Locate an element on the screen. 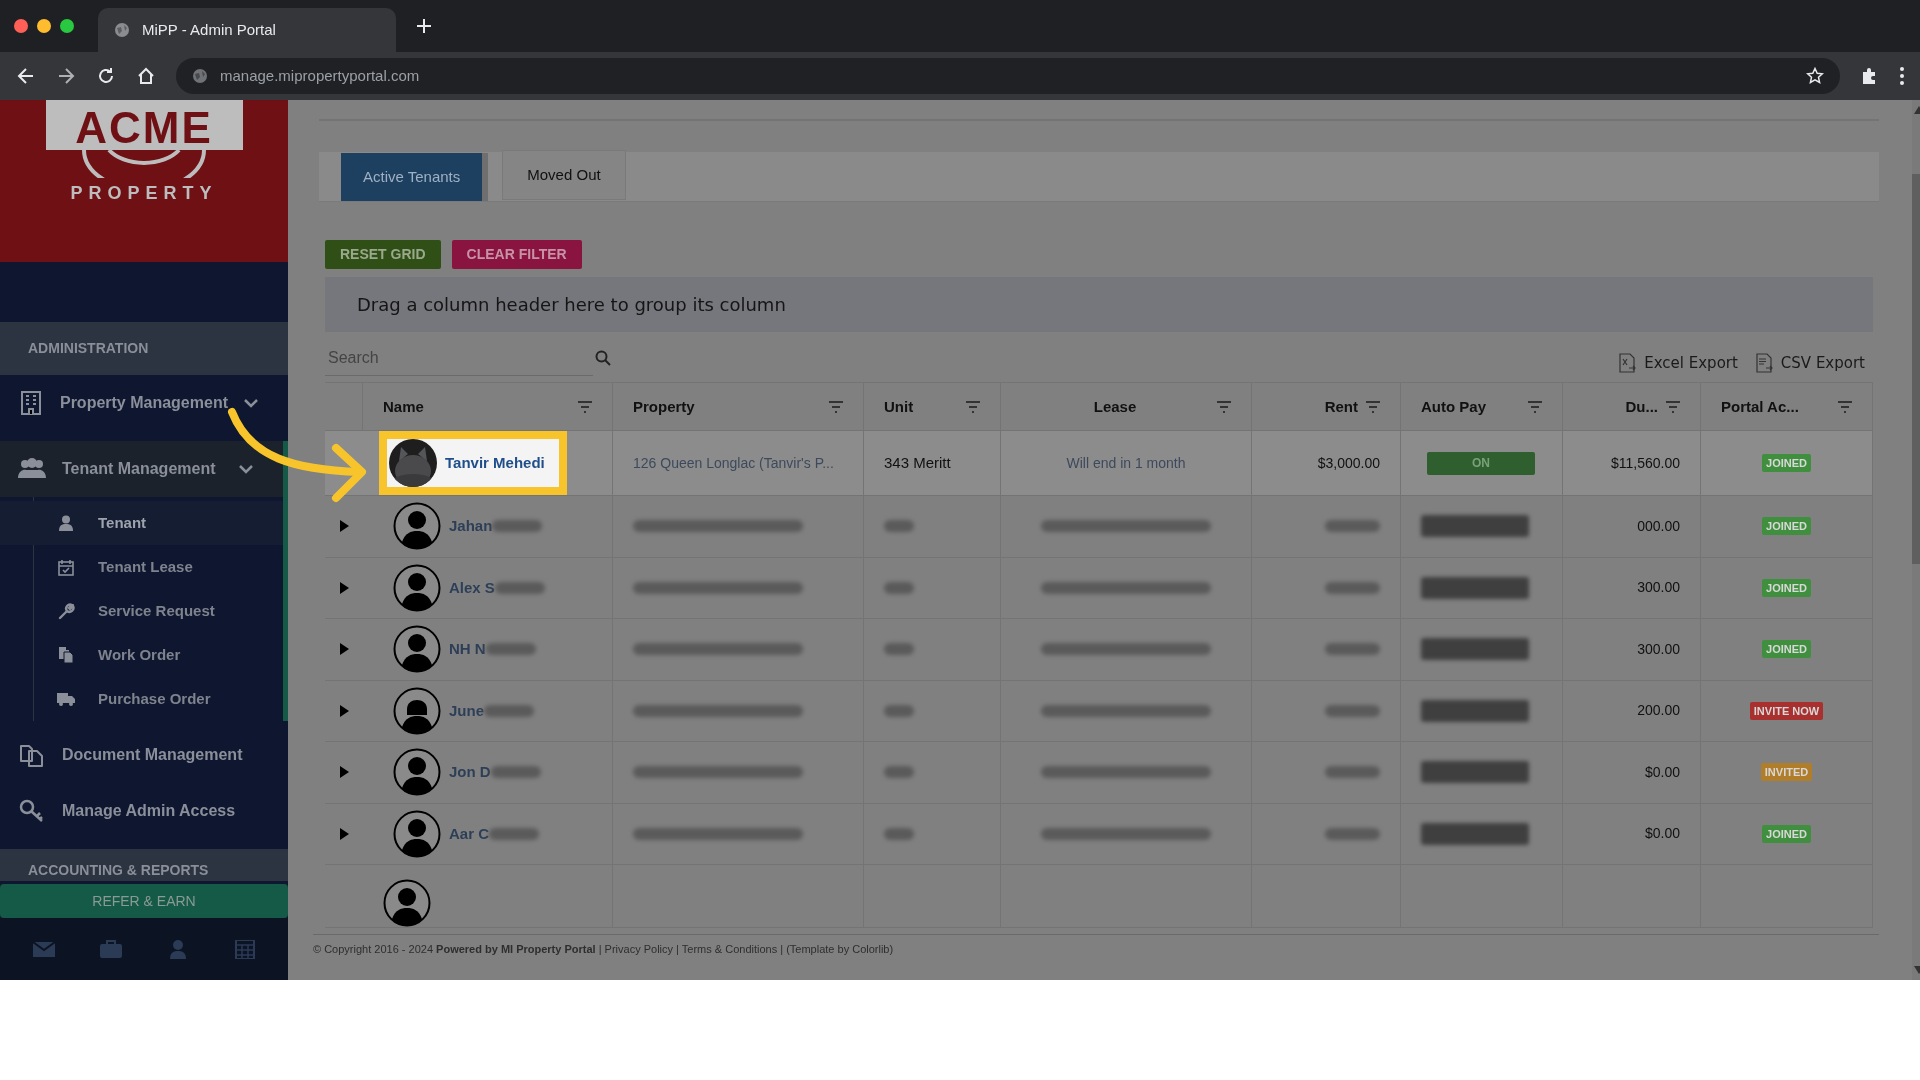  tab: Moved Out is located at coordinates (564, 175).